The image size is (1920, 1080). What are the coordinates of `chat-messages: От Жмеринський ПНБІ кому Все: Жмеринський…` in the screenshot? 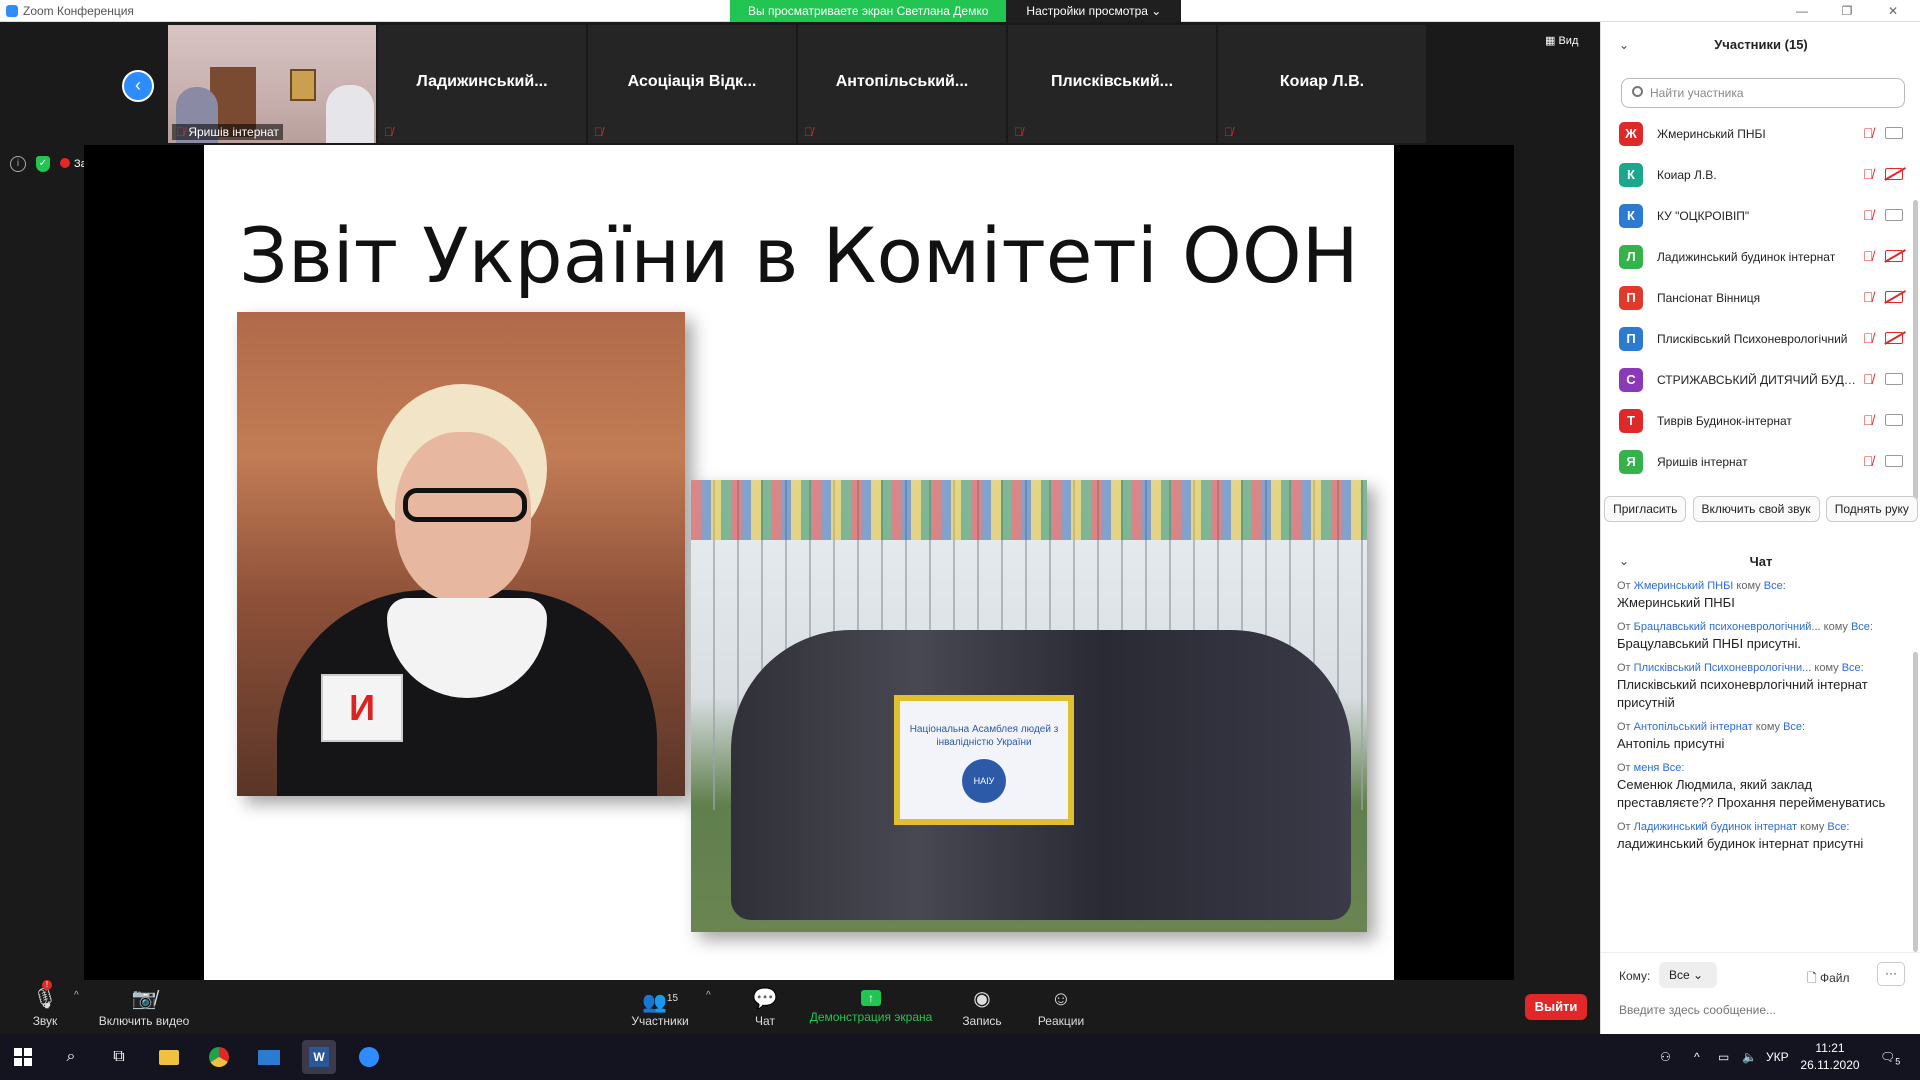 It's located at (1762, 721).